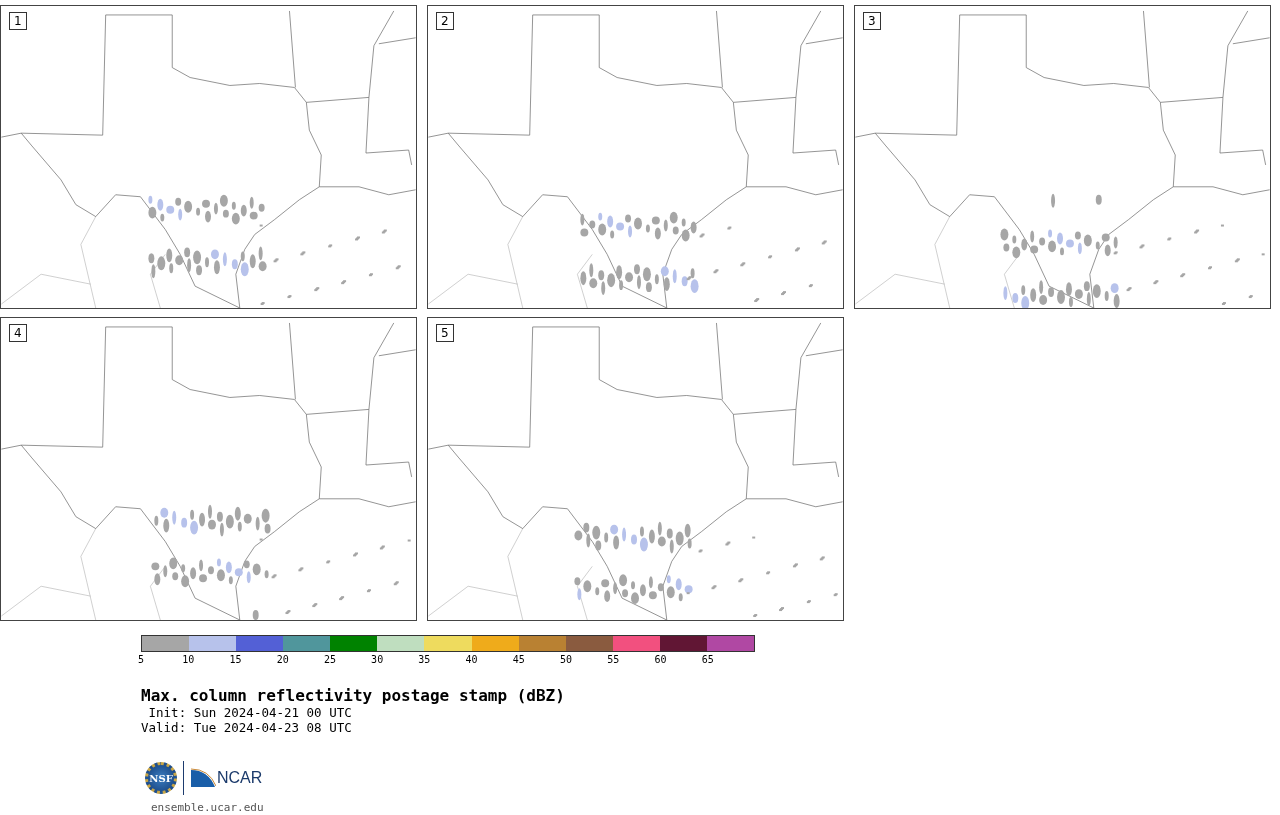 This screenshot has width=1280, height=815. Describe the element at coordinates (240, 778) in the screenshot. I see `ncar-logo-text: NCAR` at that location.